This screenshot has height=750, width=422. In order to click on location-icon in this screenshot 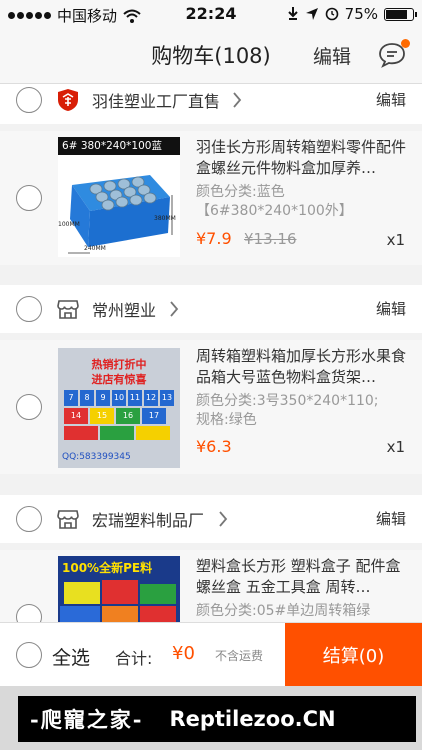, I will do `click(311, 14)`.